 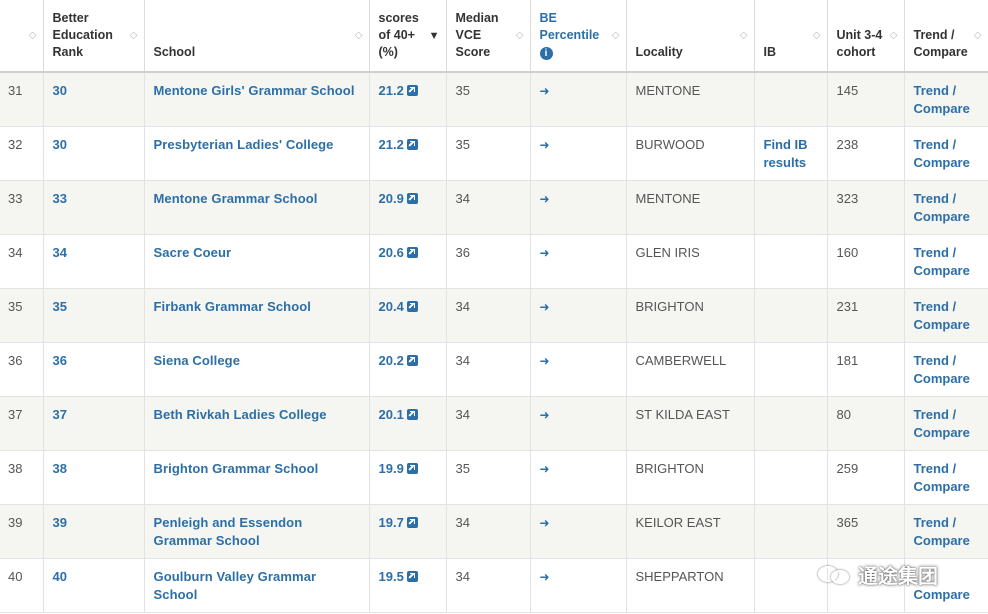 I want to click on school-link: Siena College, so click(x=197, y=360).